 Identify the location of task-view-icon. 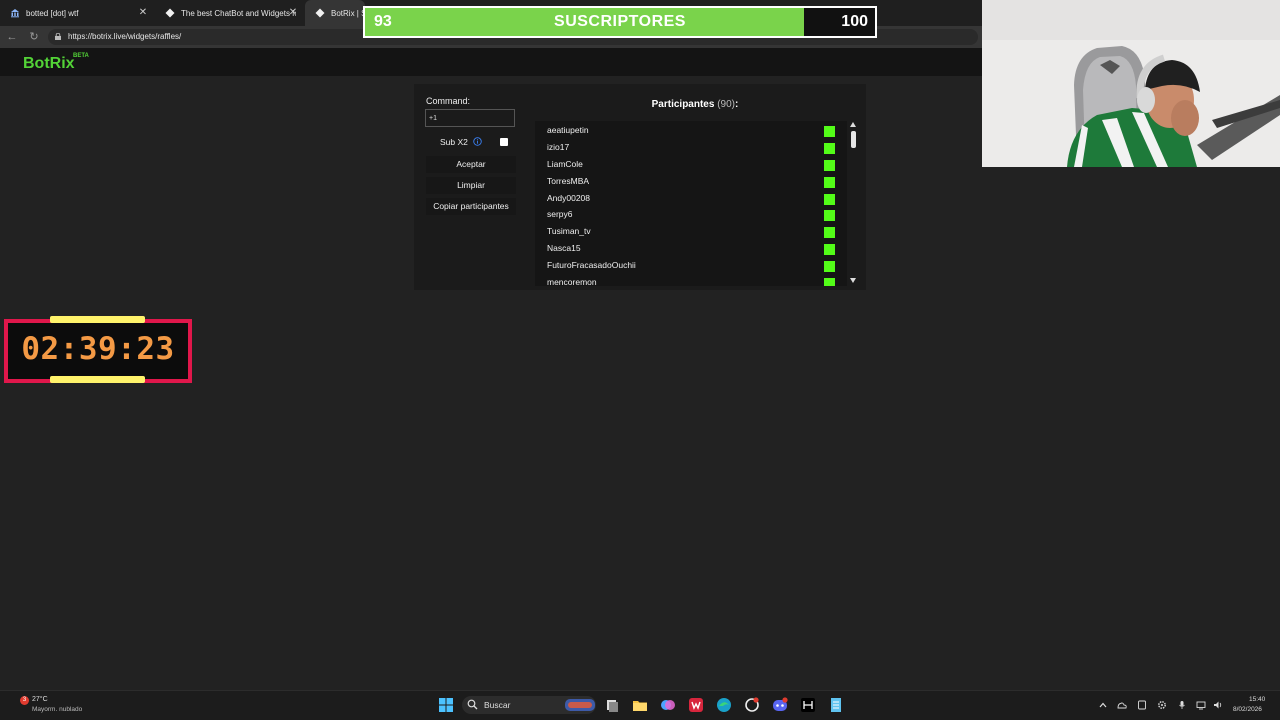
(612, 705).